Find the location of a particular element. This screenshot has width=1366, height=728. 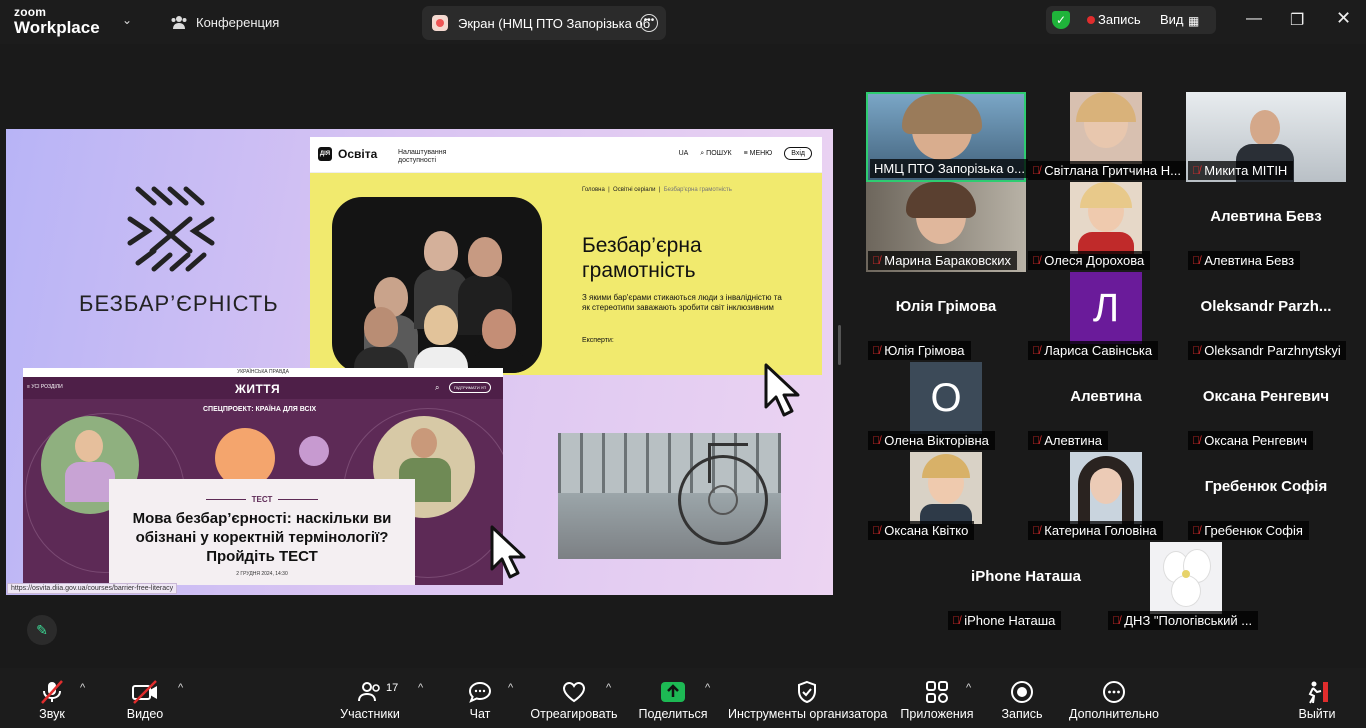

view-label: Вид is located at coordinates (1172, 19).